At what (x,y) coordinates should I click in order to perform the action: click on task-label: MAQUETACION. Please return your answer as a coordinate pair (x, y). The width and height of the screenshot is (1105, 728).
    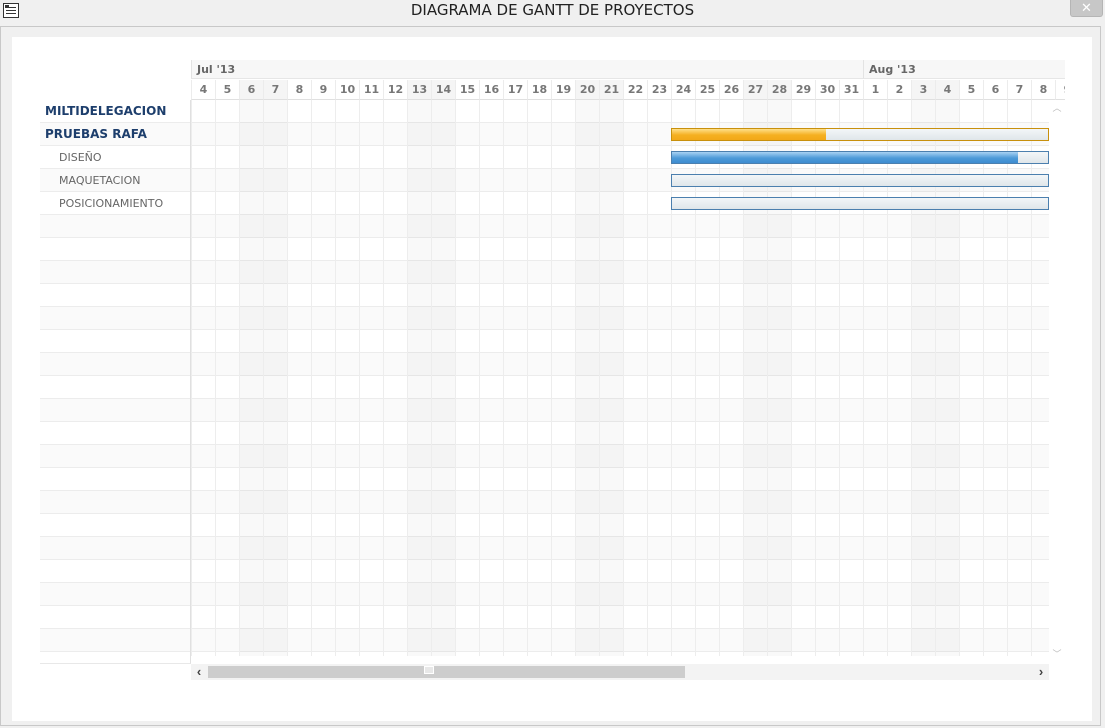
    Looking at the image, I should click on (115, 180).